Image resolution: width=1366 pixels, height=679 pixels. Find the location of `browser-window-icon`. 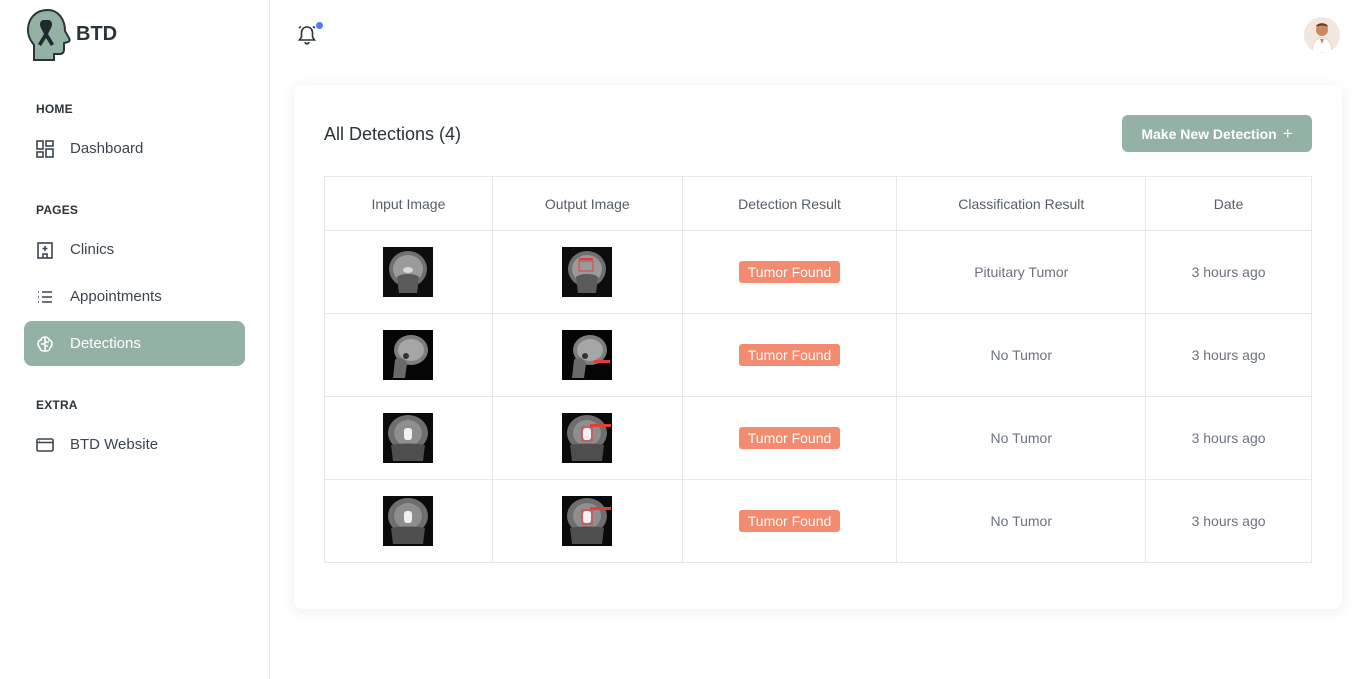

browser-window-icon is located at coordinates (45, 445).